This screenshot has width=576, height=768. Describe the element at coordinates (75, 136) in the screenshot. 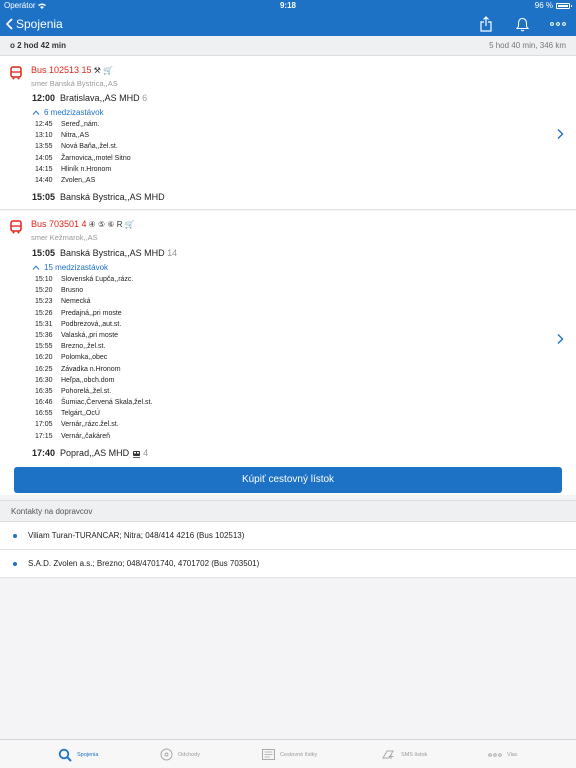

I see `stop-name: Nitra,,AS` at that location.